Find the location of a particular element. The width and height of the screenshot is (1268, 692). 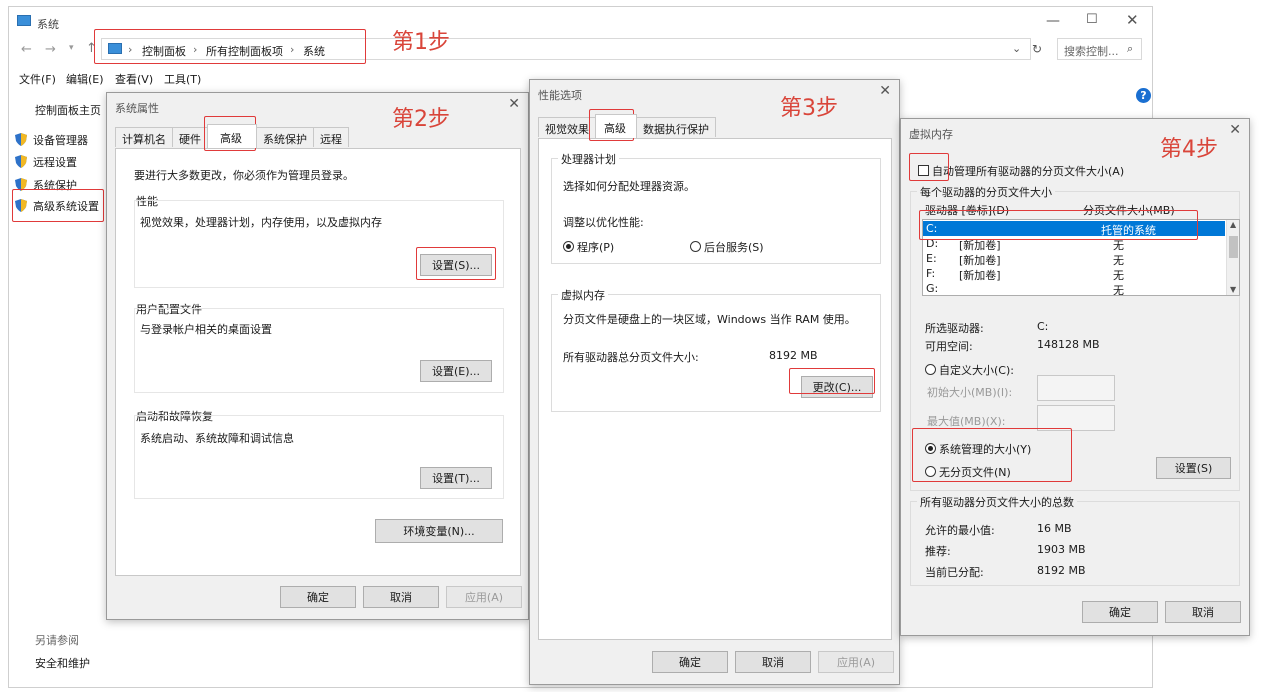

sidebar-item-label: 设备管理器 is located at coordinates (60, 140).